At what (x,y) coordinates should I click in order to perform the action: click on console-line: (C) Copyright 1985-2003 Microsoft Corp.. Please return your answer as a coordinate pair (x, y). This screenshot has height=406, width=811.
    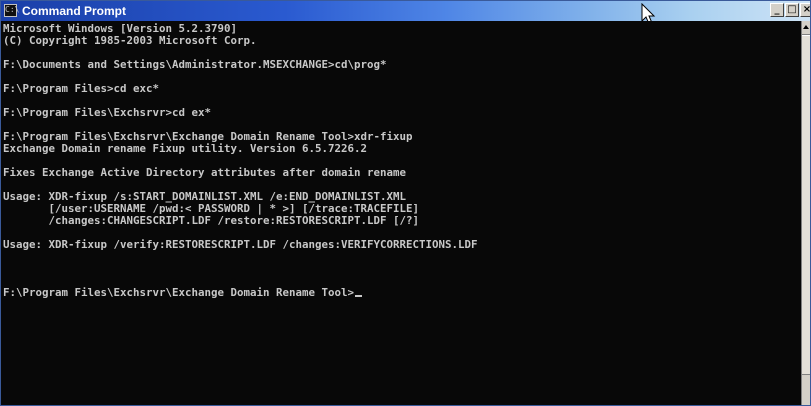
    Looking at the image, I should click on (130, 40).